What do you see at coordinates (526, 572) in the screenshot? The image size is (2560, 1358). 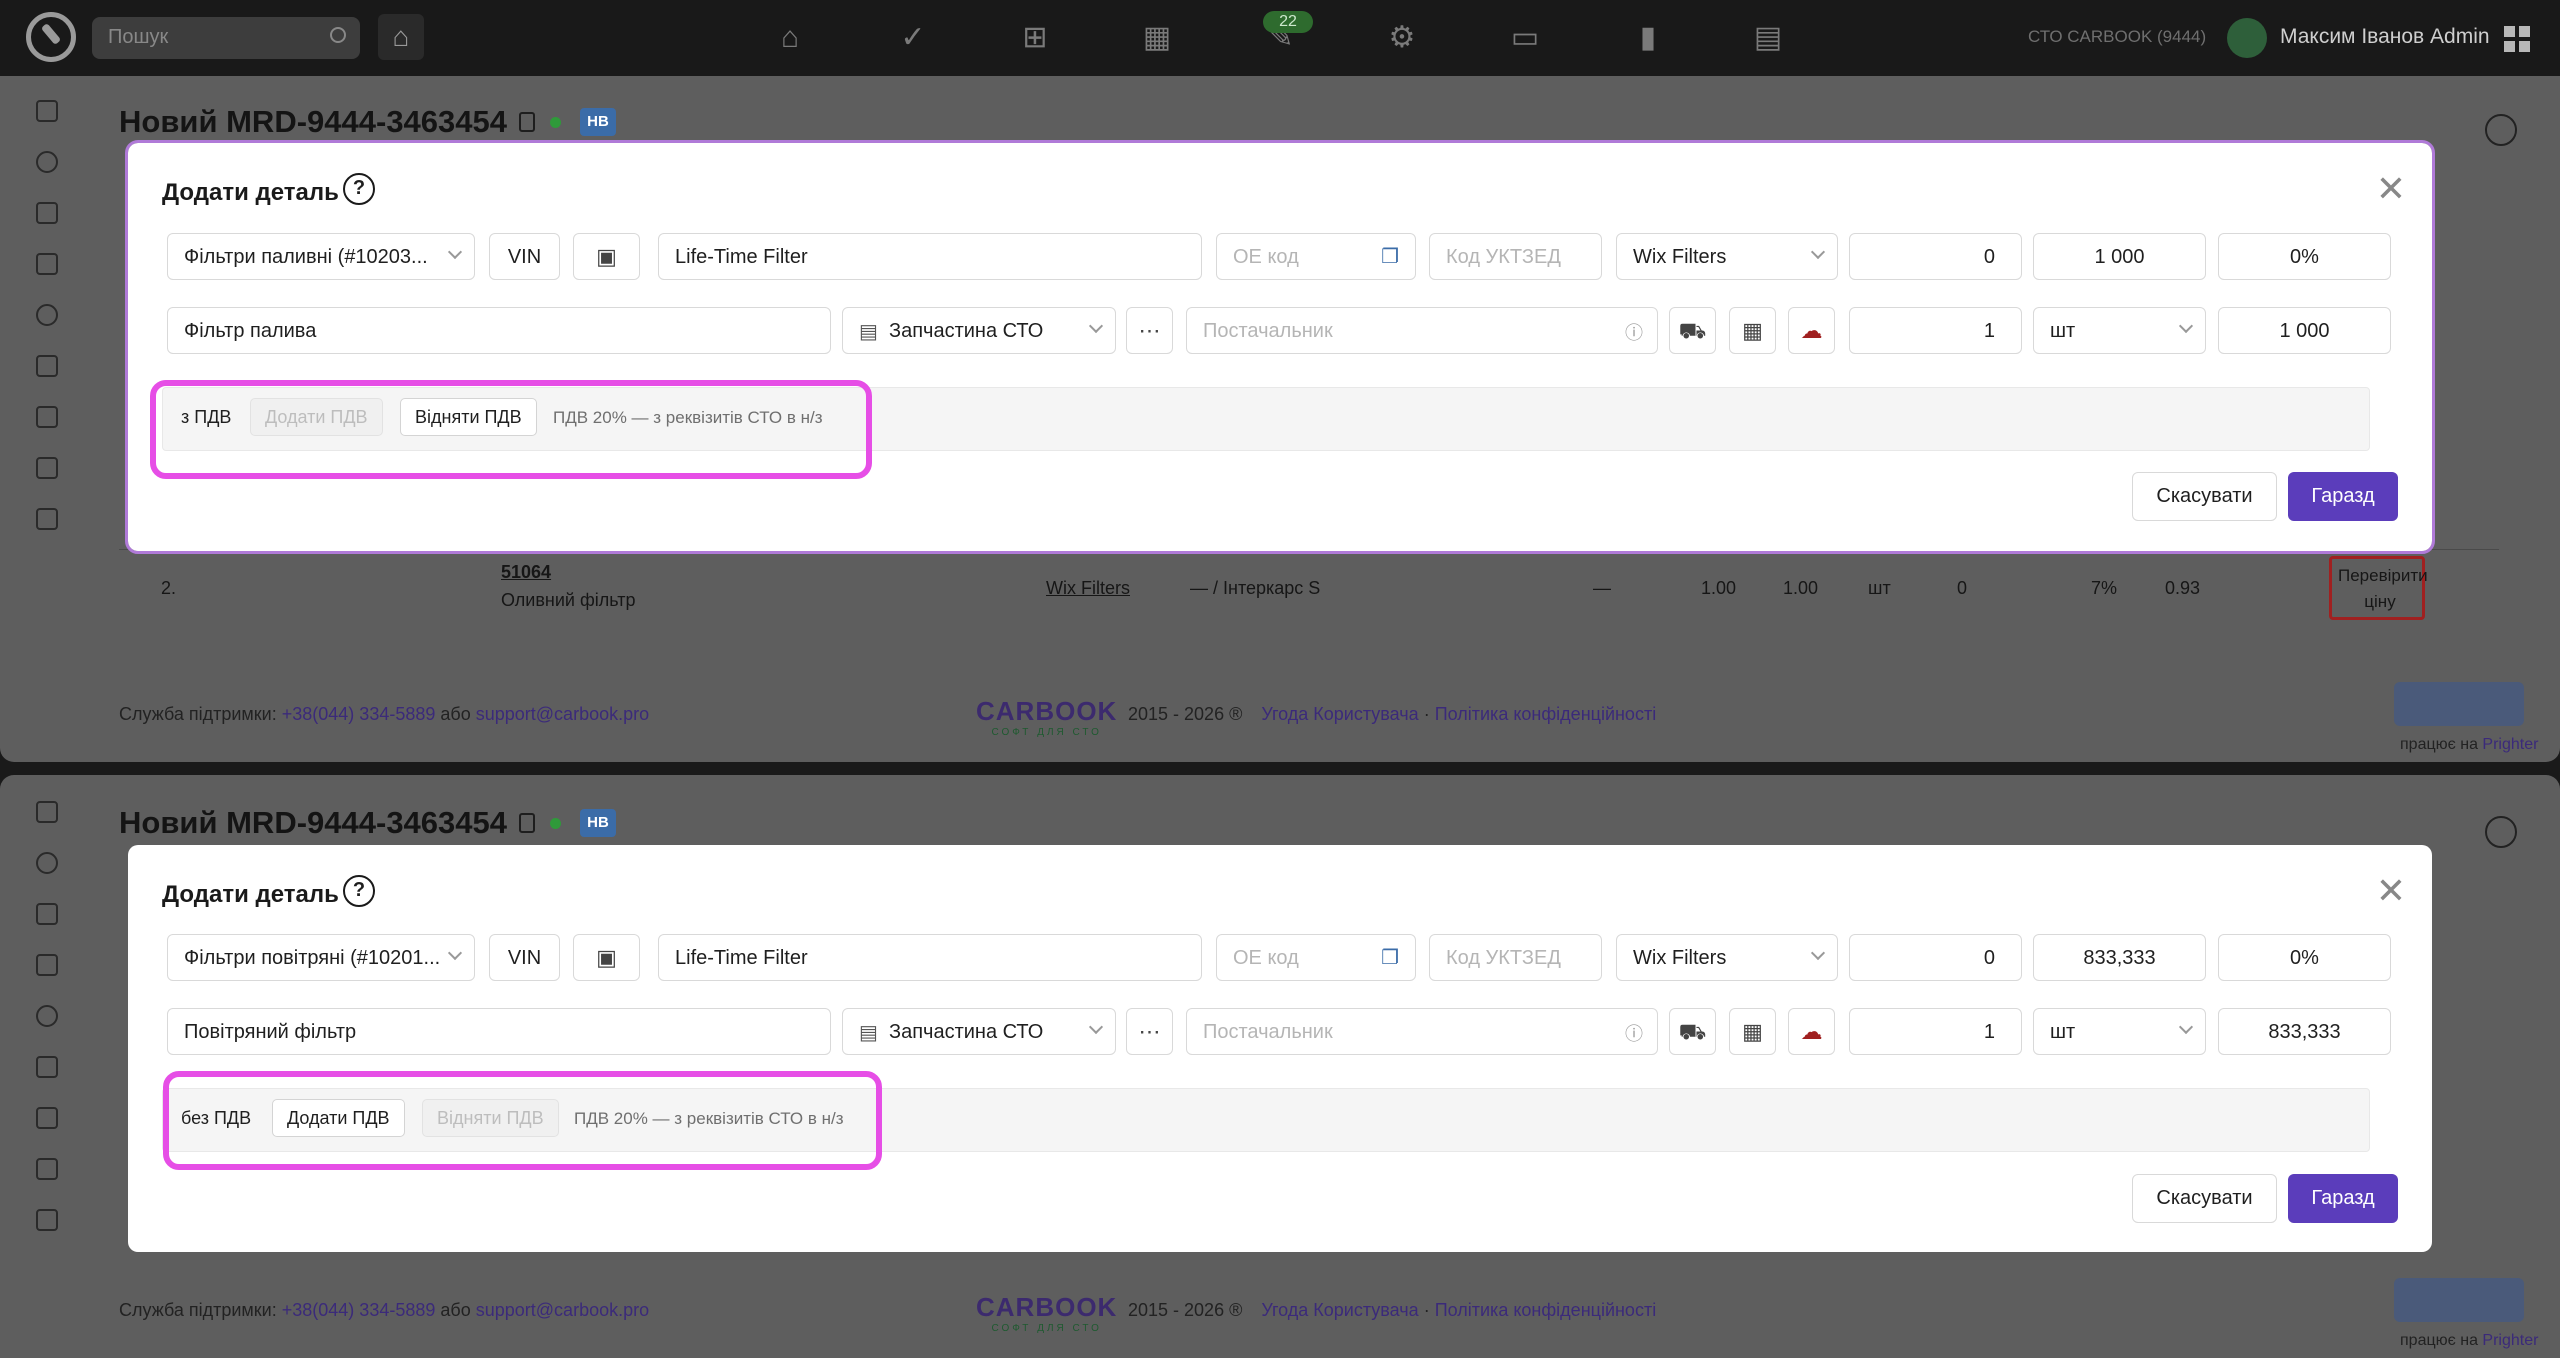 I see `part-code: 51064` at bounding box center [526, 572].